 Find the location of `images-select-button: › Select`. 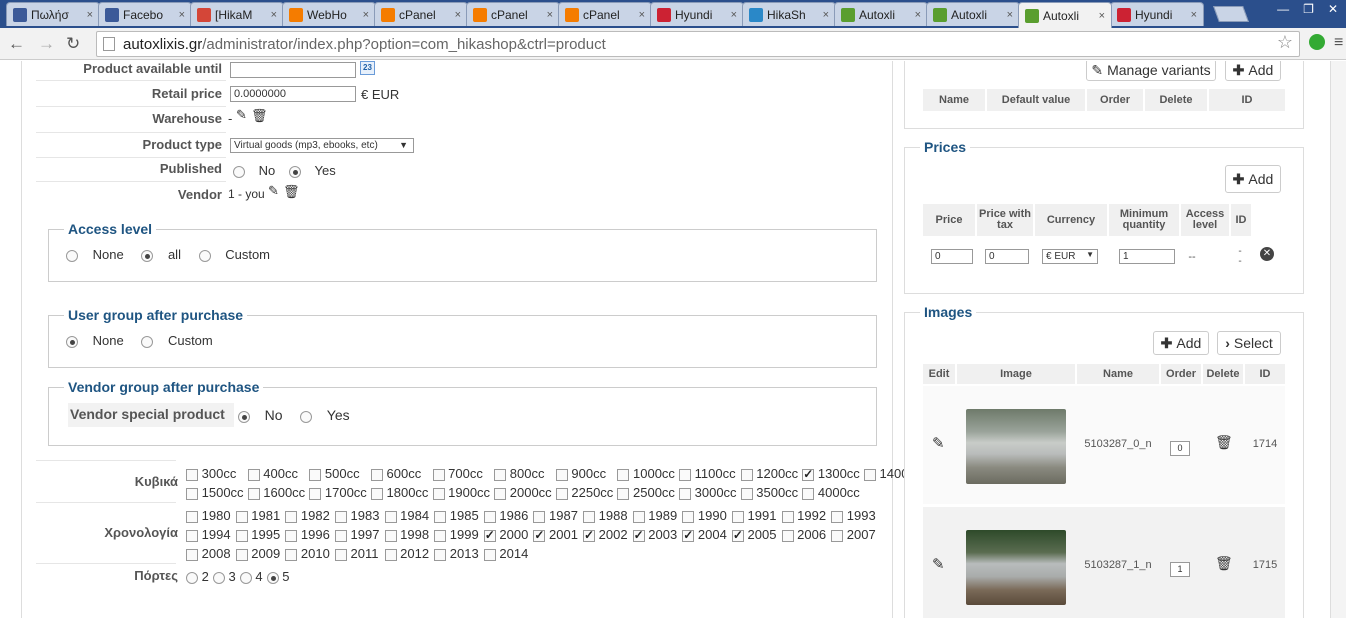

images-select-button: › Select is located at coordinates (1249, 343).